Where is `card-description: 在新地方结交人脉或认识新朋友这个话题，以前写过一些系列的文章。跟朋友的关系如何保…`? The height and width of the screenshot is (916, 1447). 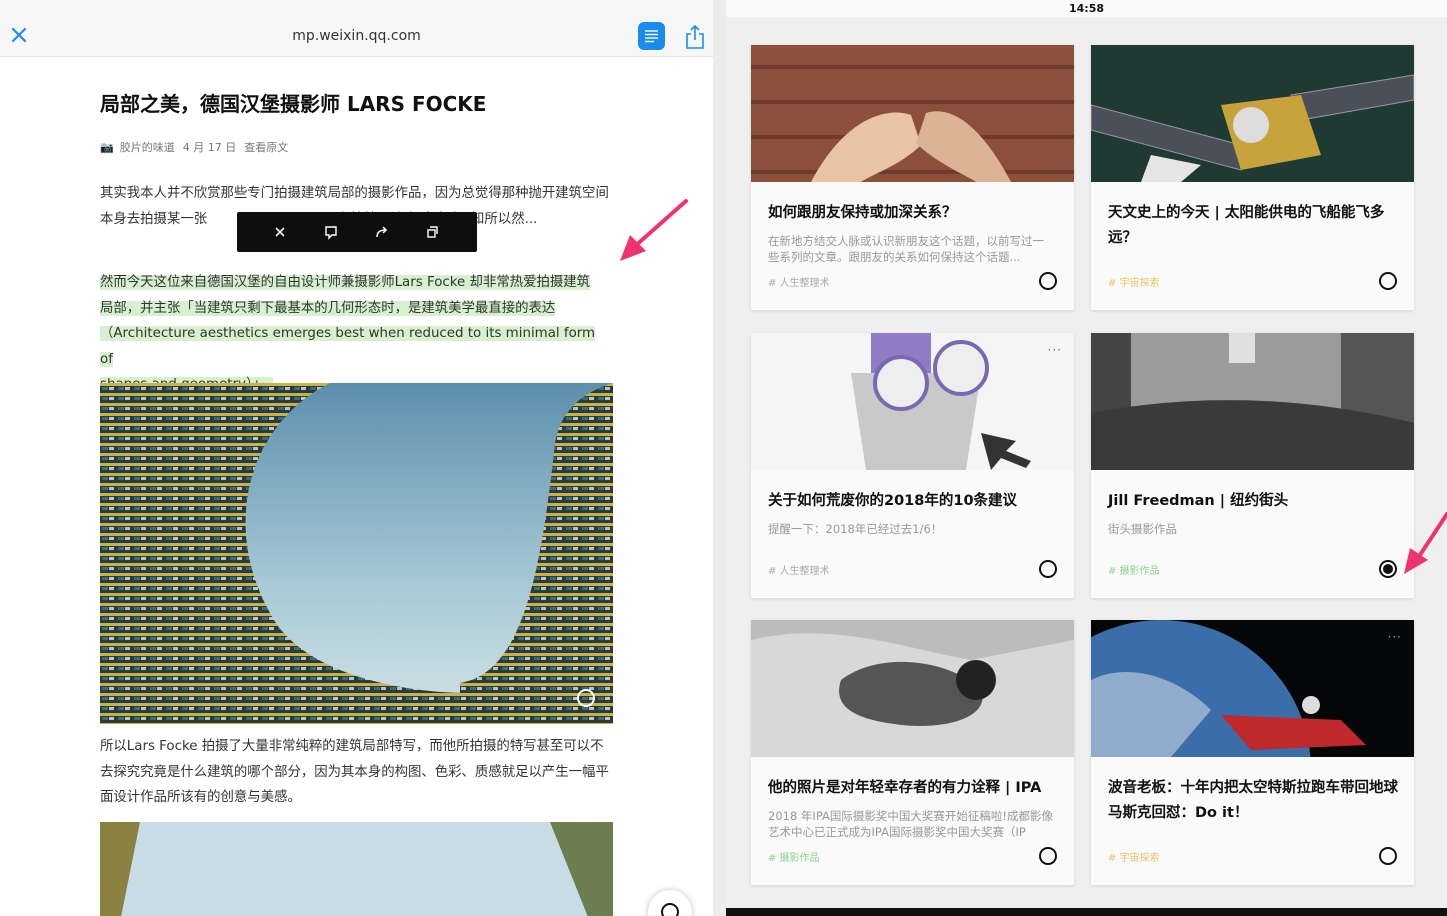 card-description: 在新地方结交人脉或认识新朋友这个话题，以前写过一些系列的文章。跟朋友的关系如何保… is located at coordinates (906, 249).